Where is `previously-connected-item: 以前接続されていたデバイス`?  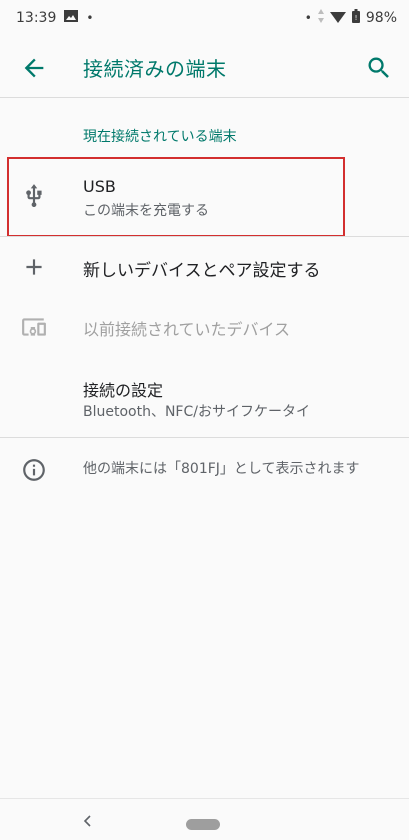 previously-connected-item: 以前接続されていたデバイス is located at coordinates (204, 327).